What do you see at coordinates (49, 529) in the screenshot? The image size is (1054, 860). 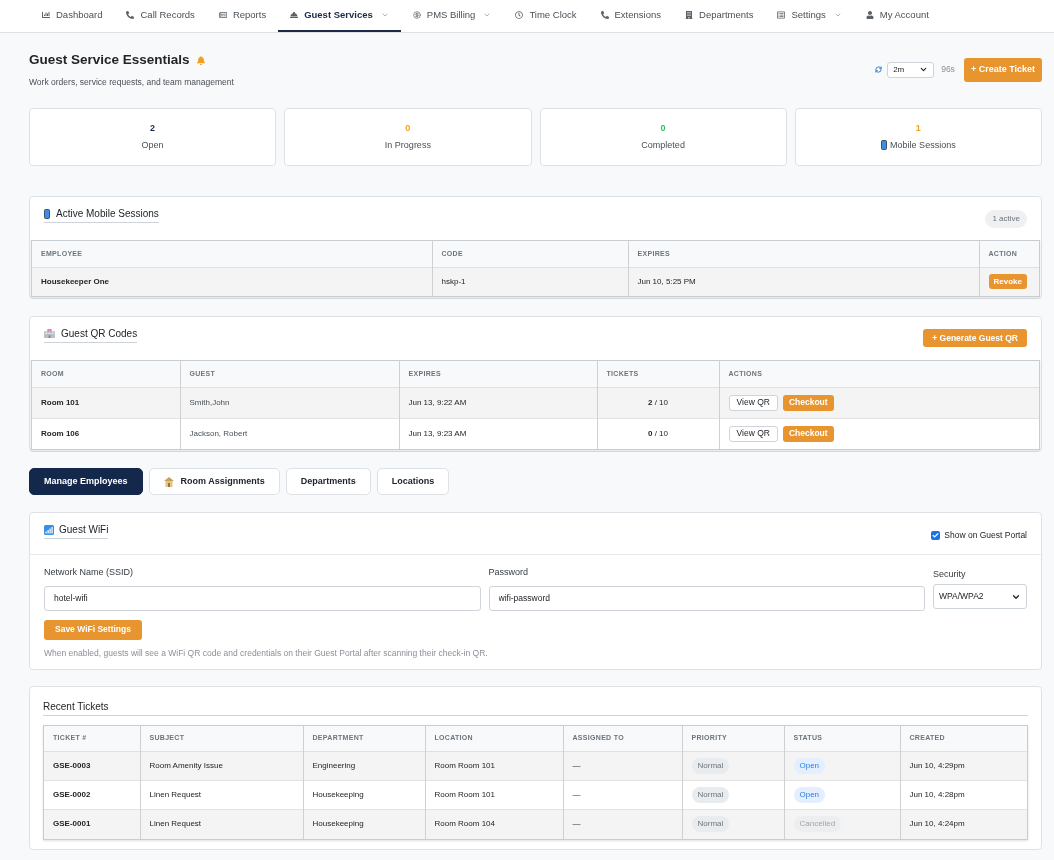 I see `signal-bars-icon` at bounding box center [49, 529].